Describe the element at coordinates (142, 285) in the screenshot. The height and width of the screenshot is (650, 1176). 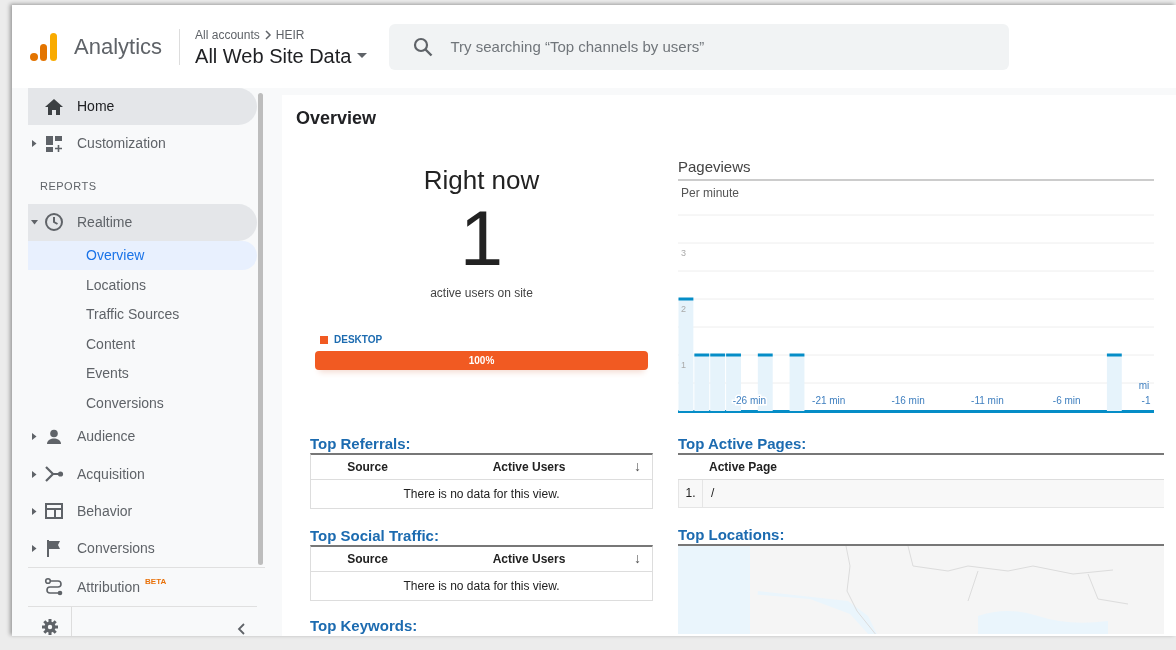
I see `nav-subitem: Locations` at that location.